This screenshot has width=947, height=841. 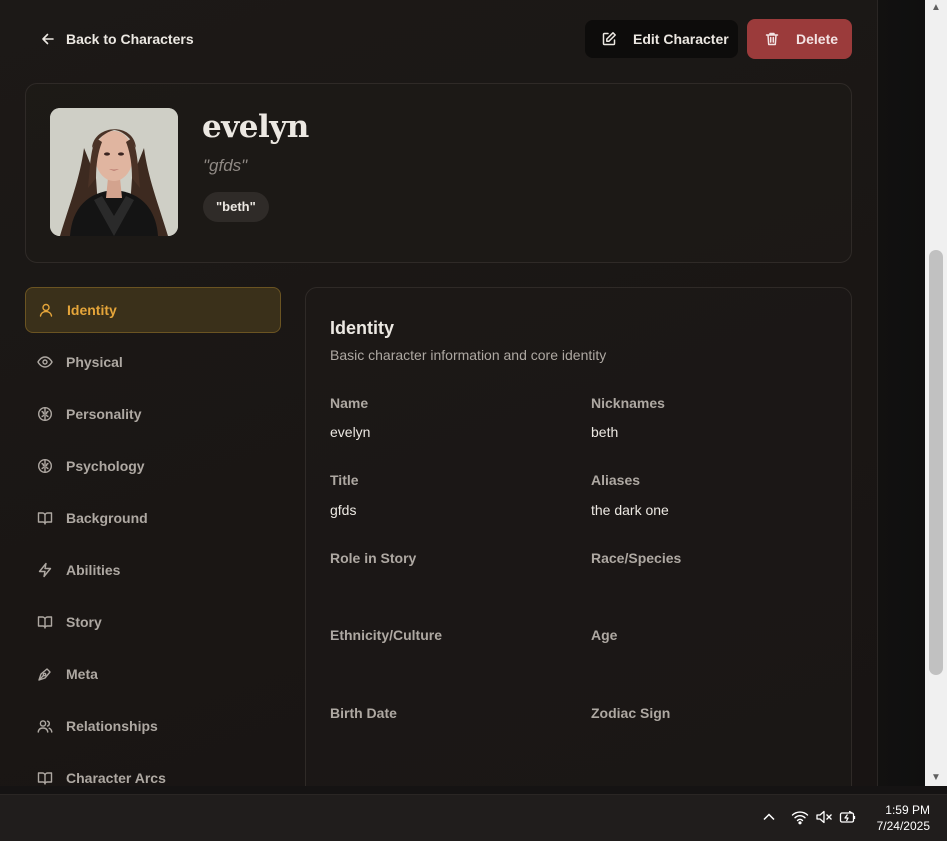 I want to click on sidebar-item-label: Psychology, so click(x=105, y=466).